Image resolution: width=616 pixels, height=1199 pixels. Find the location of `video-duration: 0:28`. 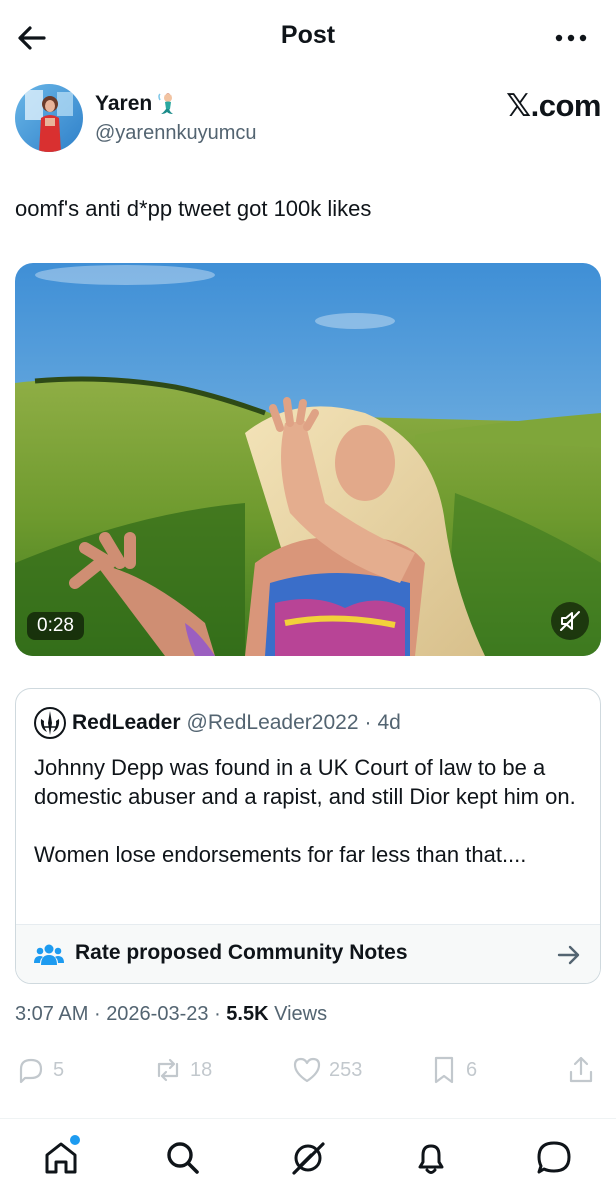

video-duration: 0:28 is located at coordinates (55, 626).